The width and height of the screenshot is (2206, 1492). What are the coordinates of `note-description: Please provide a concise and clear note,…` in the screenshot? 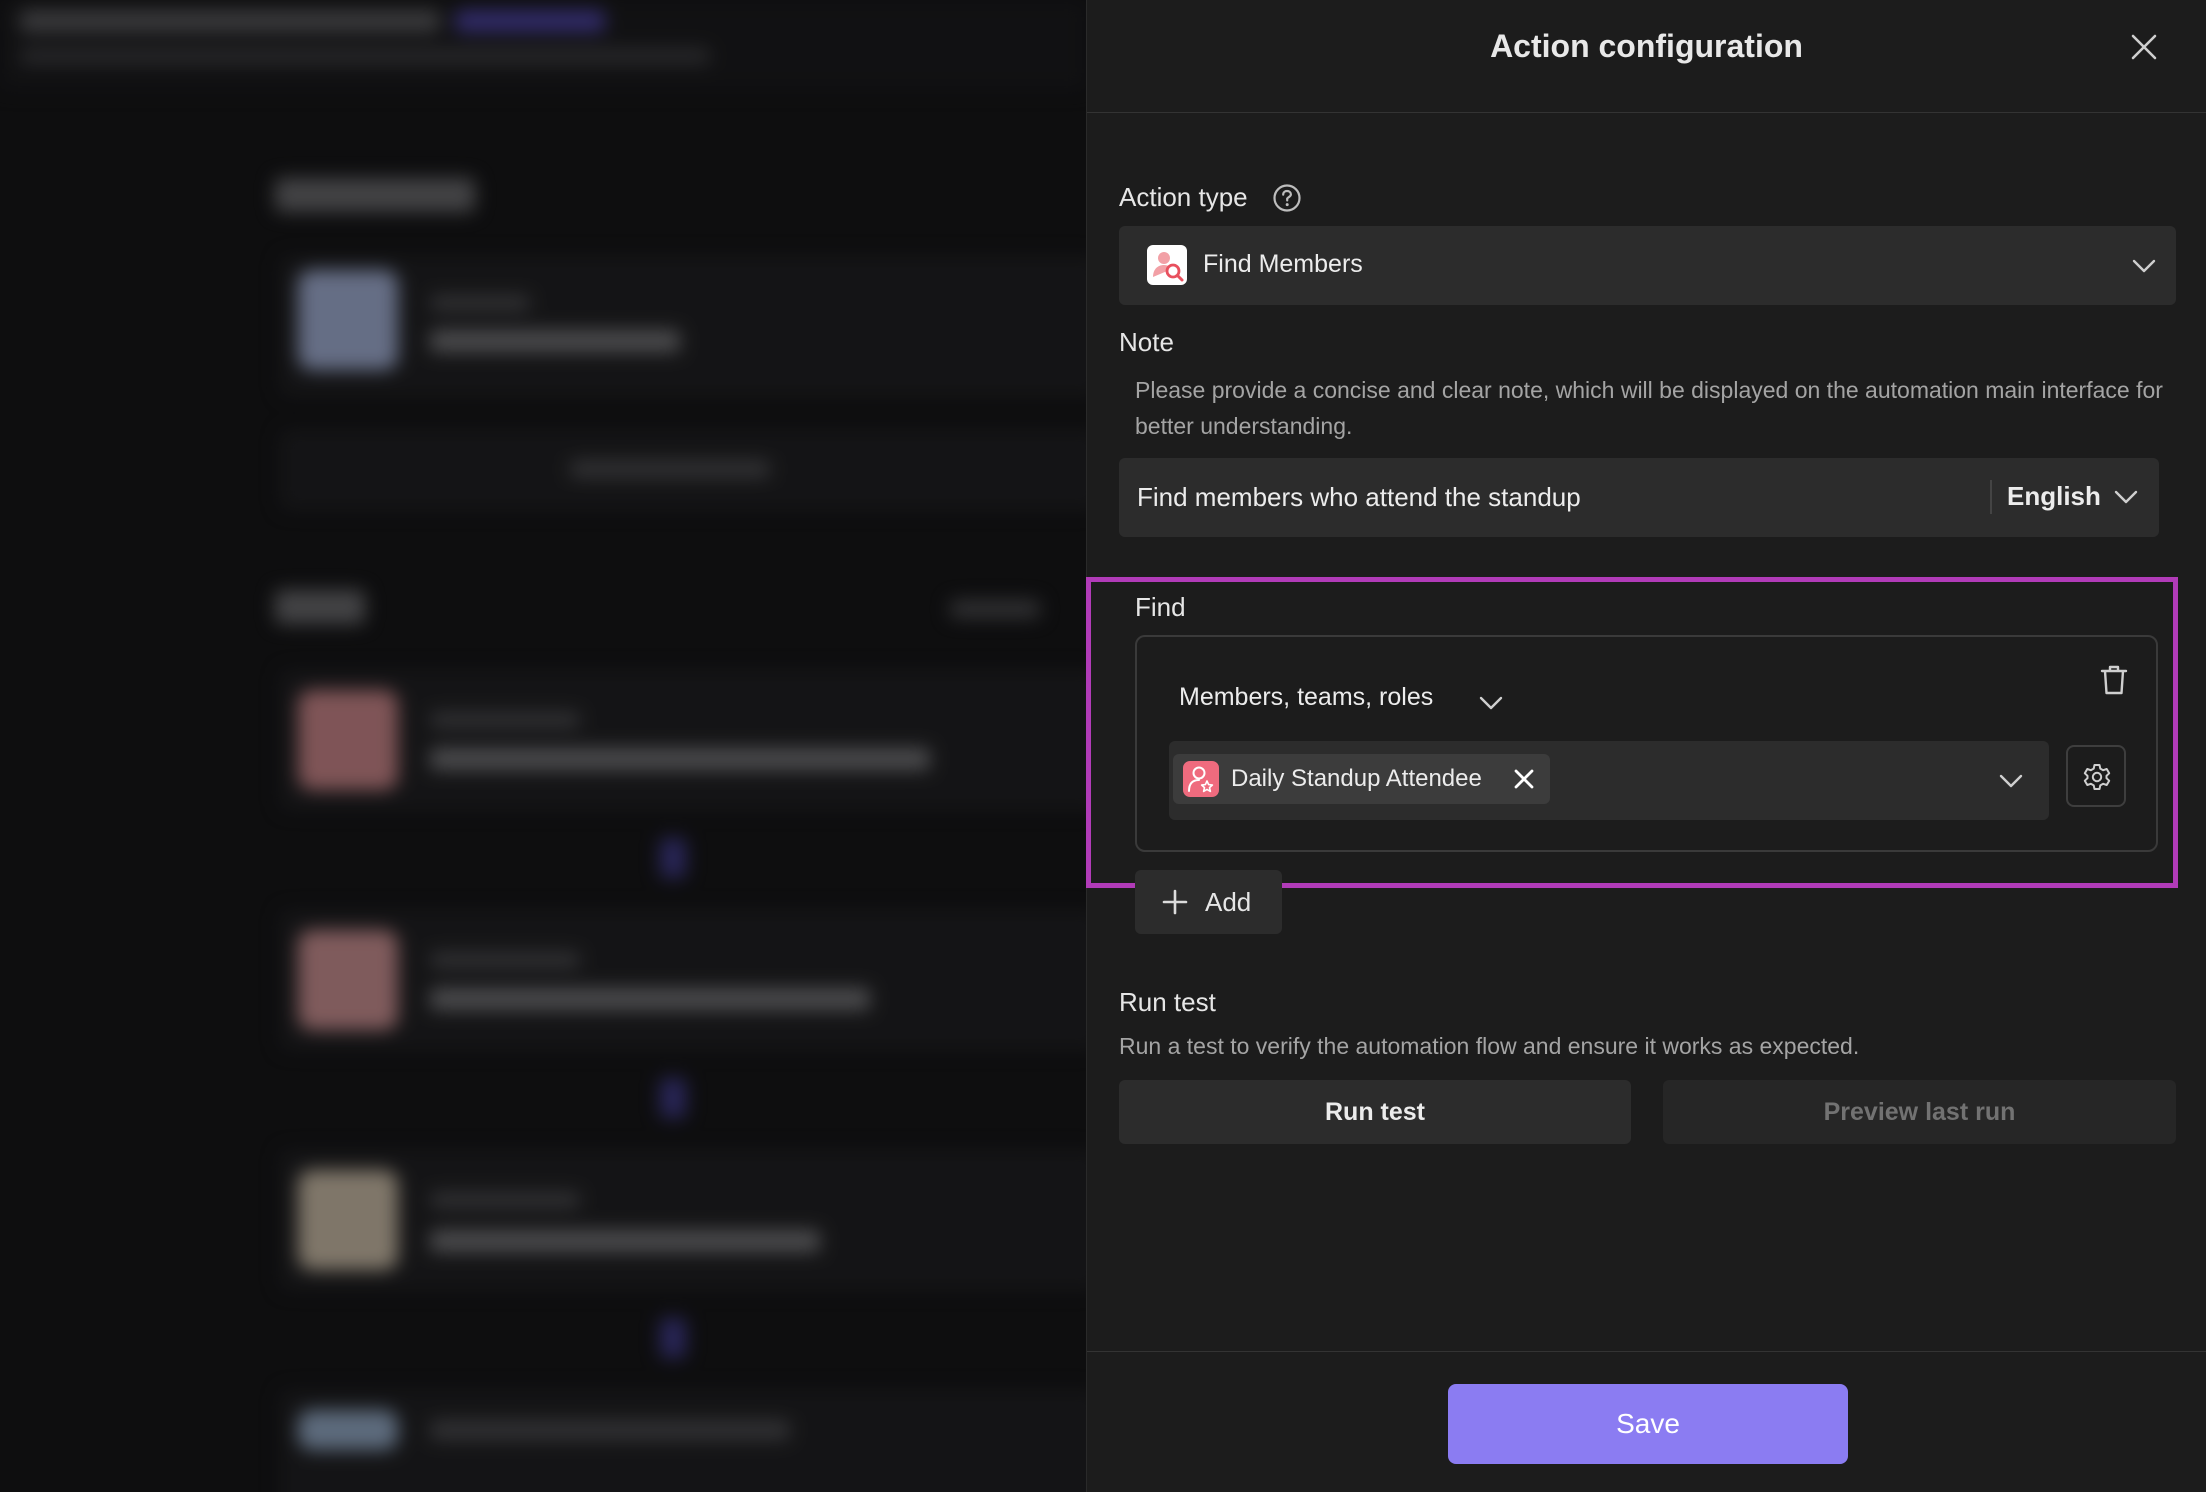 It's located at (1649, 408).